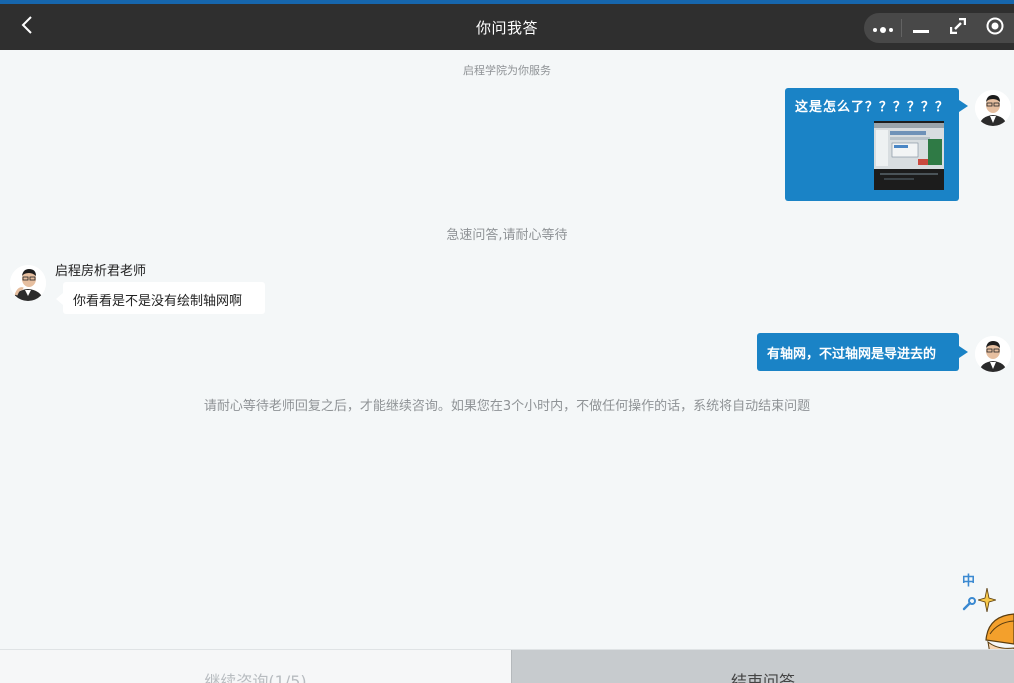 This screenshot has height=683, width=1014. I want to click on message-text: 有轴网，不过轴网是导进去的, so click(852, 354).